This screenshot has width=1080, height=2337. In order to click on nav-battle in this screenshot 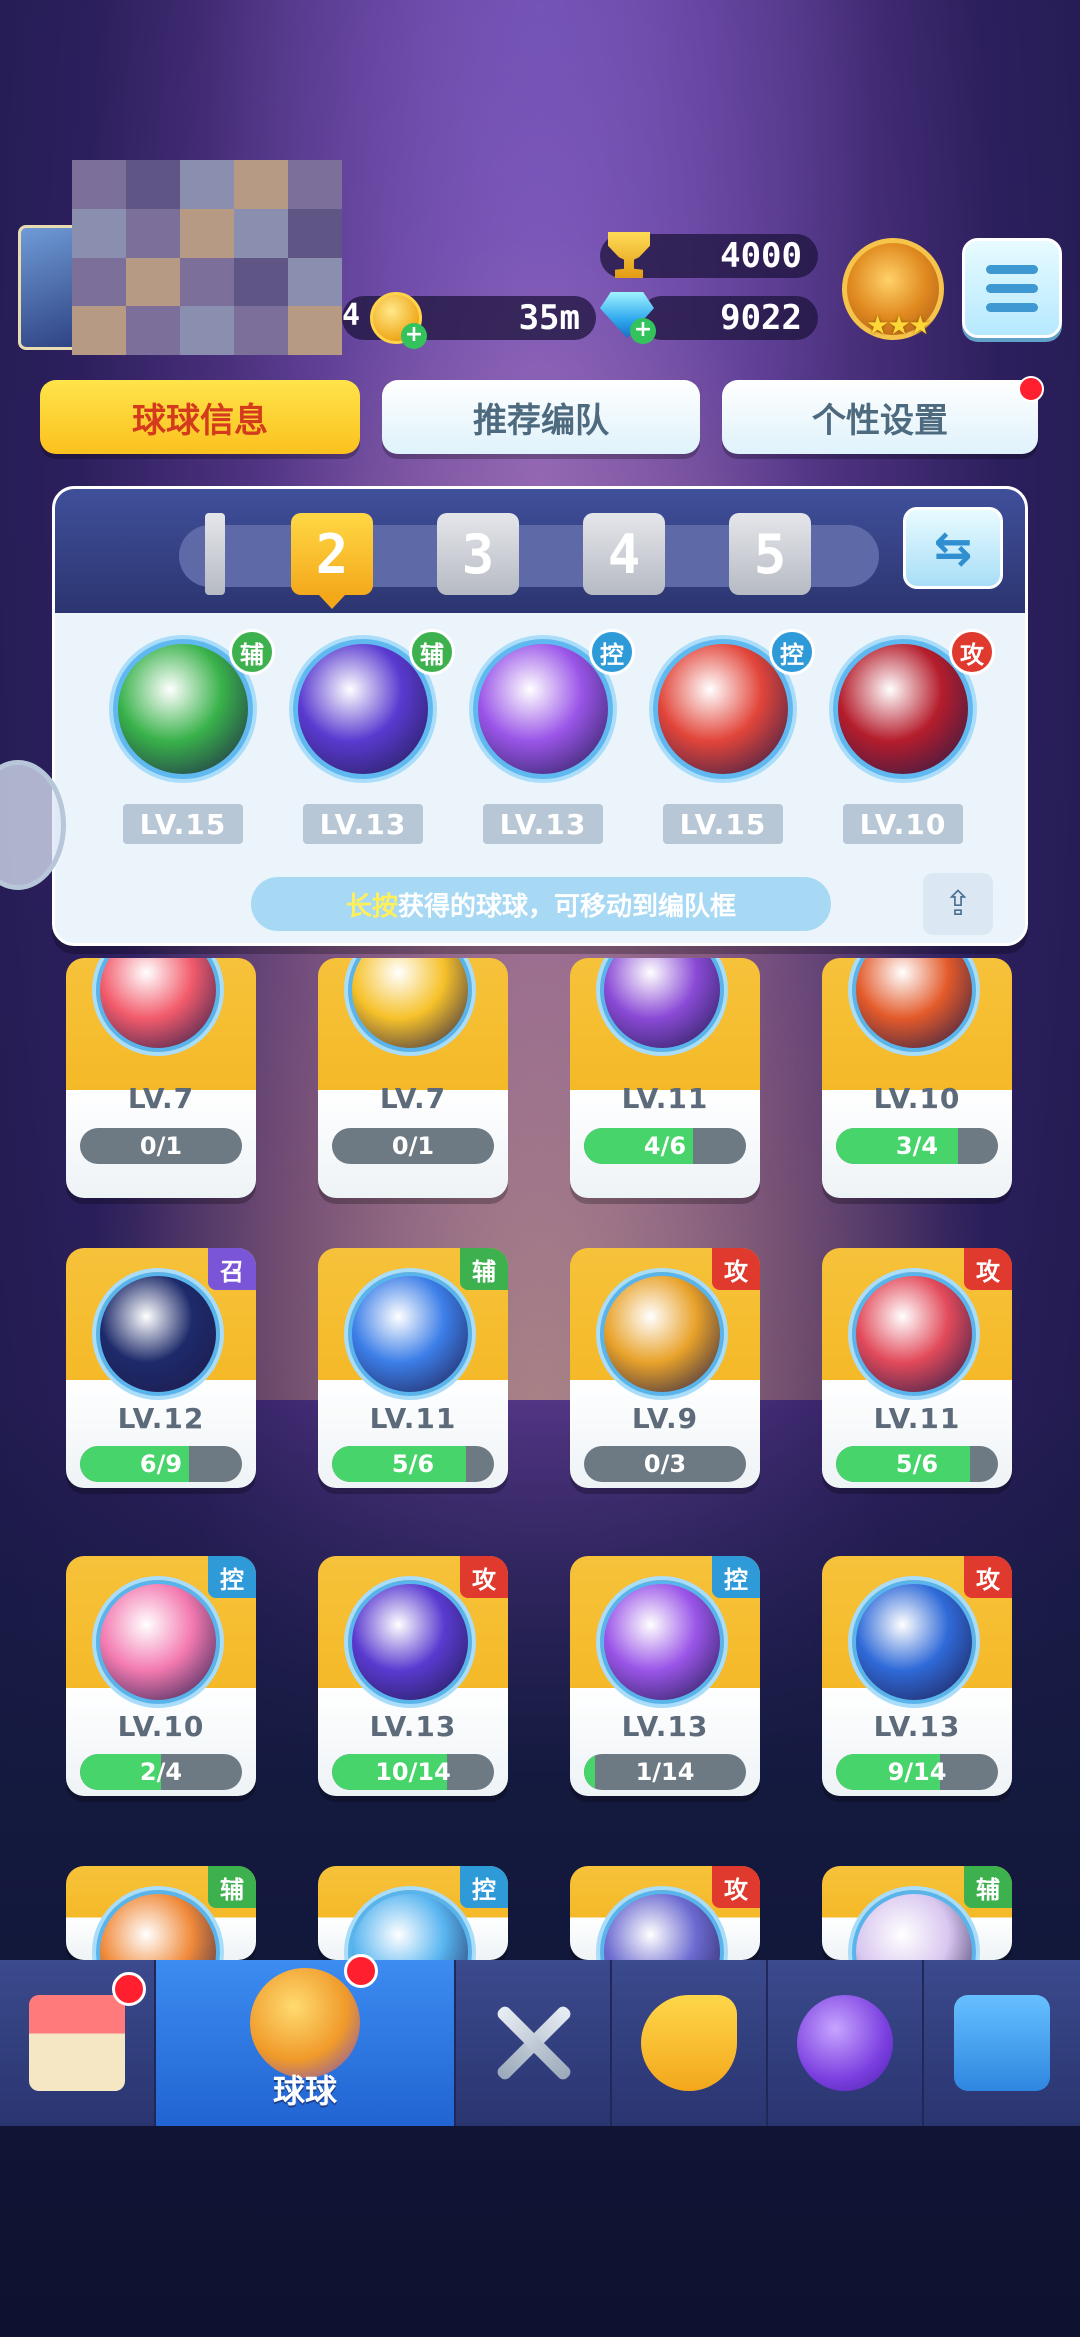, I will do `click(534, 2043)`.